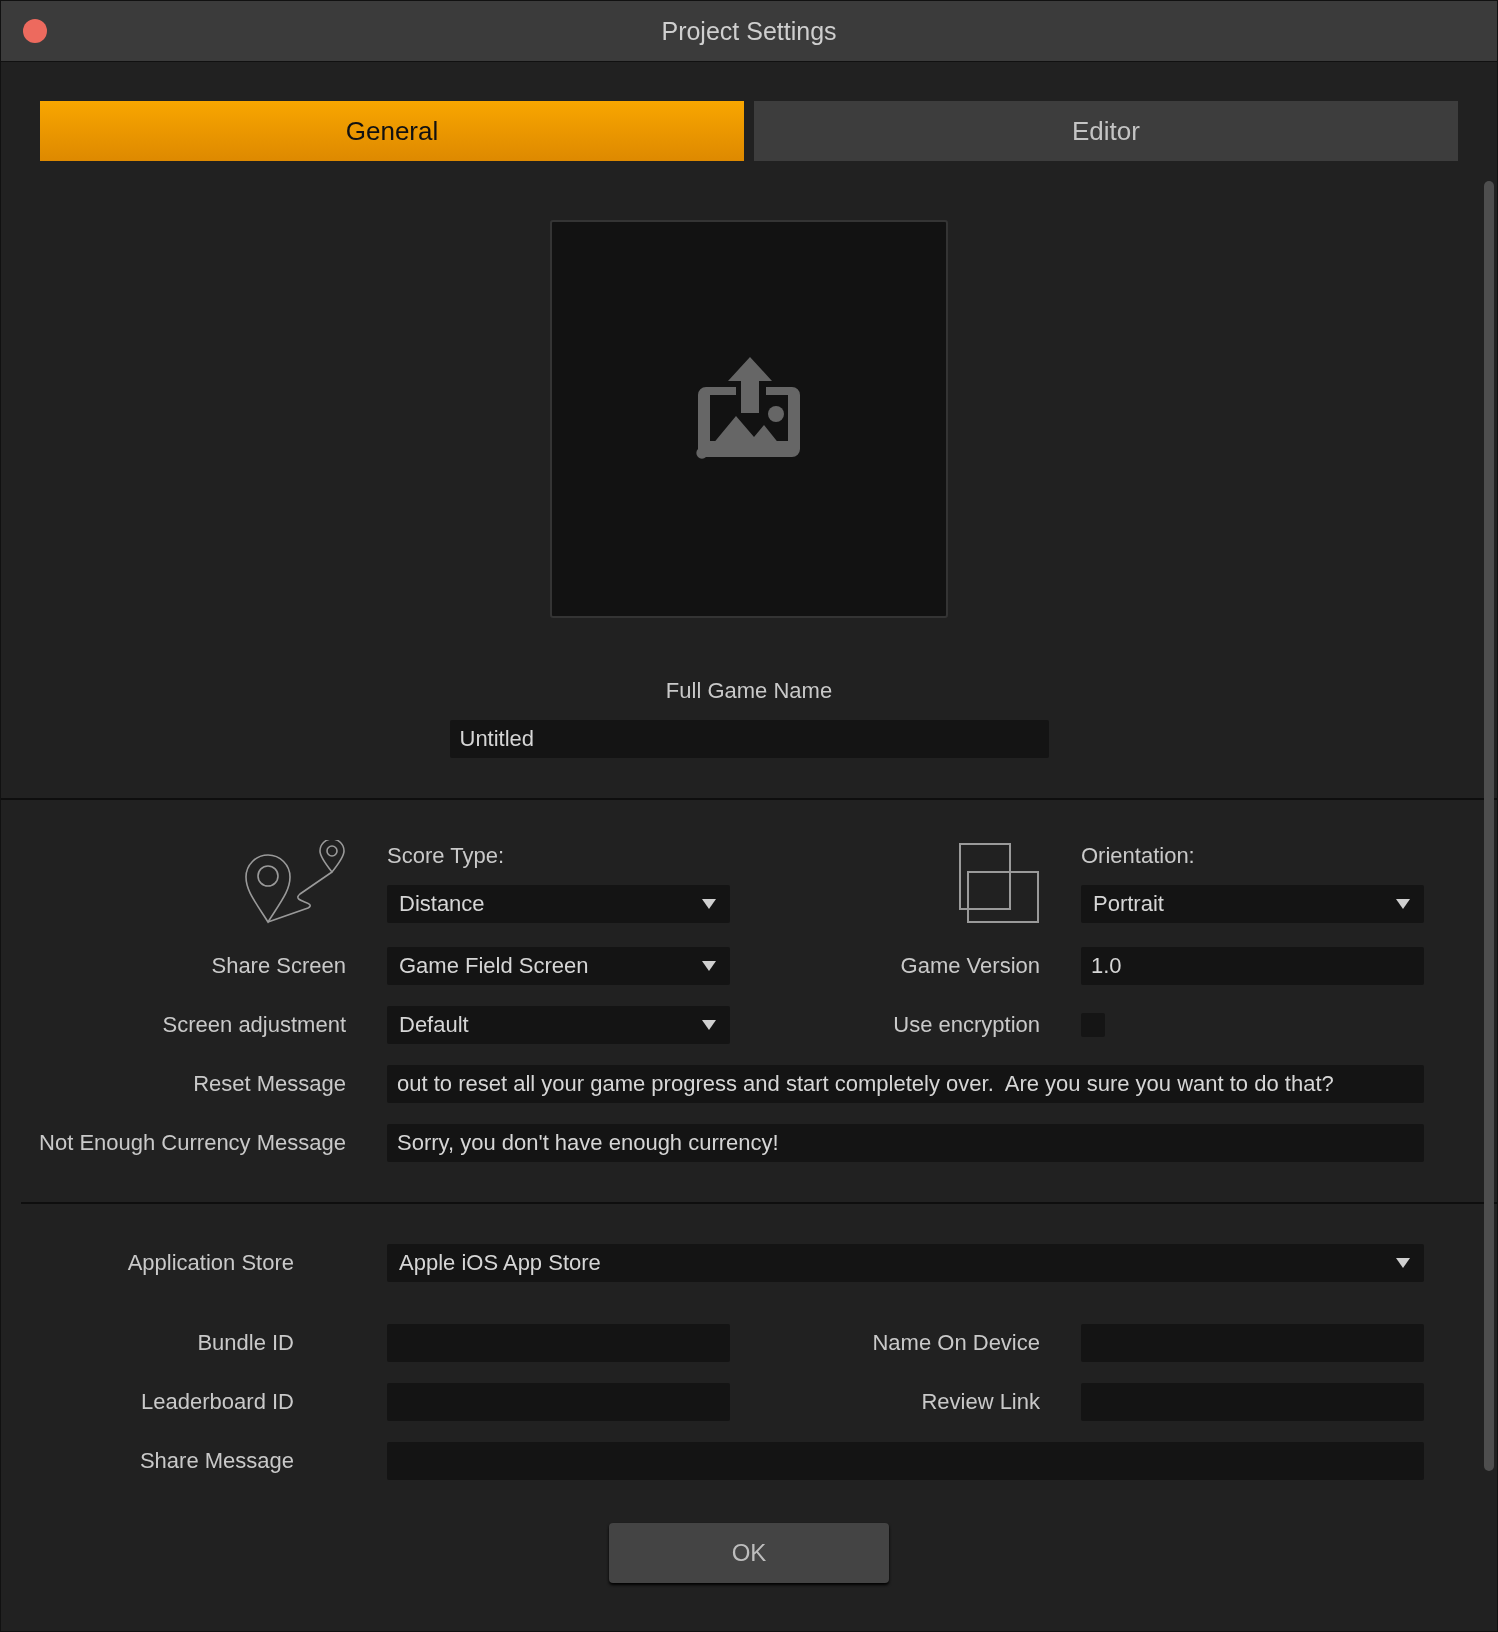 The image size is (1498, 1632). Describe the element at coordinates (269, 1084) in the screenshot. I see `field-label: Reset Message` at that location.